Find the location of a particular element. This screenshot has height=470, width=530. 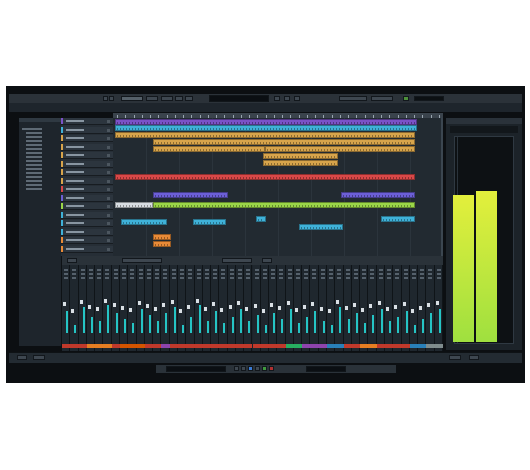

mute-icon is located at coordinates (287, 98).